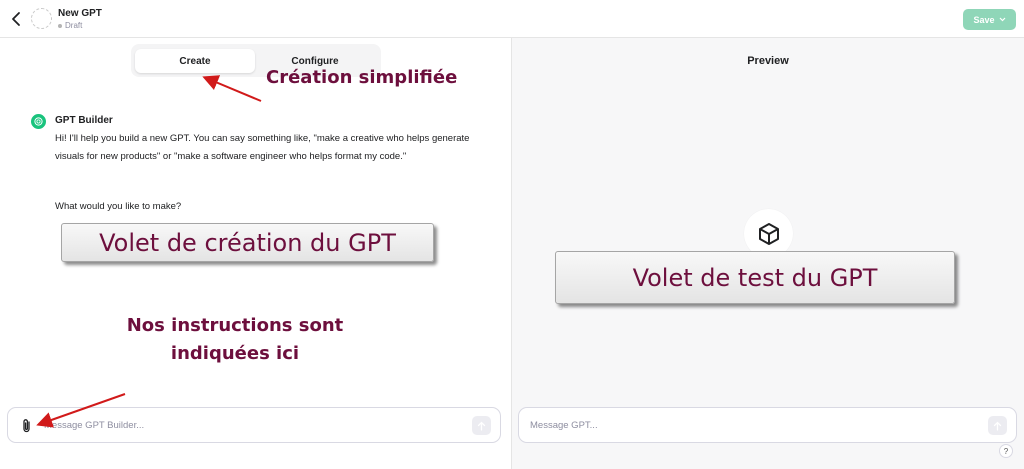 Image resolution: width=1024 pixels, height=469 pixels. I want to click on preview-message-box, so click(767, 425).